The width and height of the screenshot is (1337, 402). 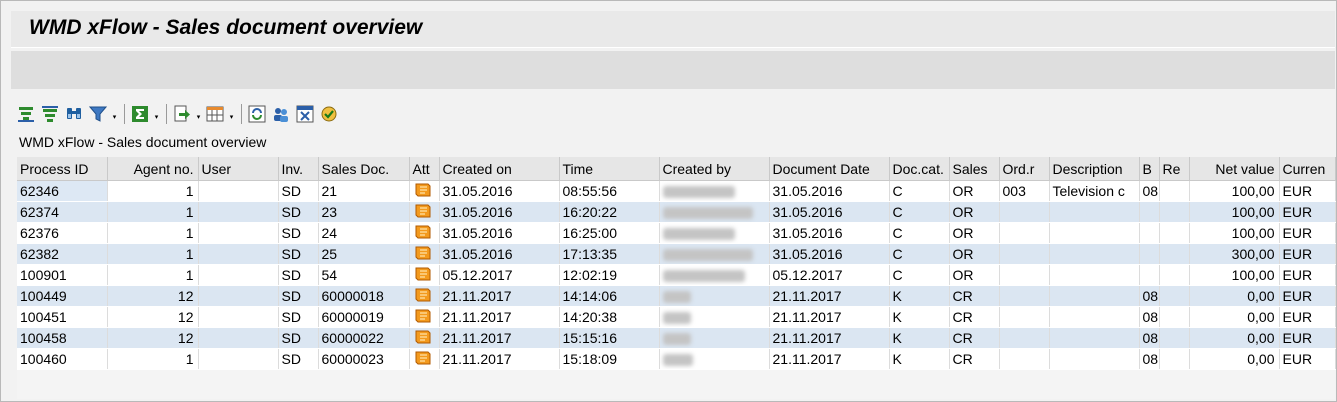 What do you see at coordinates (499, 275) in the screenshot?
I see `cell-created-on: 05.12.2017` at bounding box center [499, 275].